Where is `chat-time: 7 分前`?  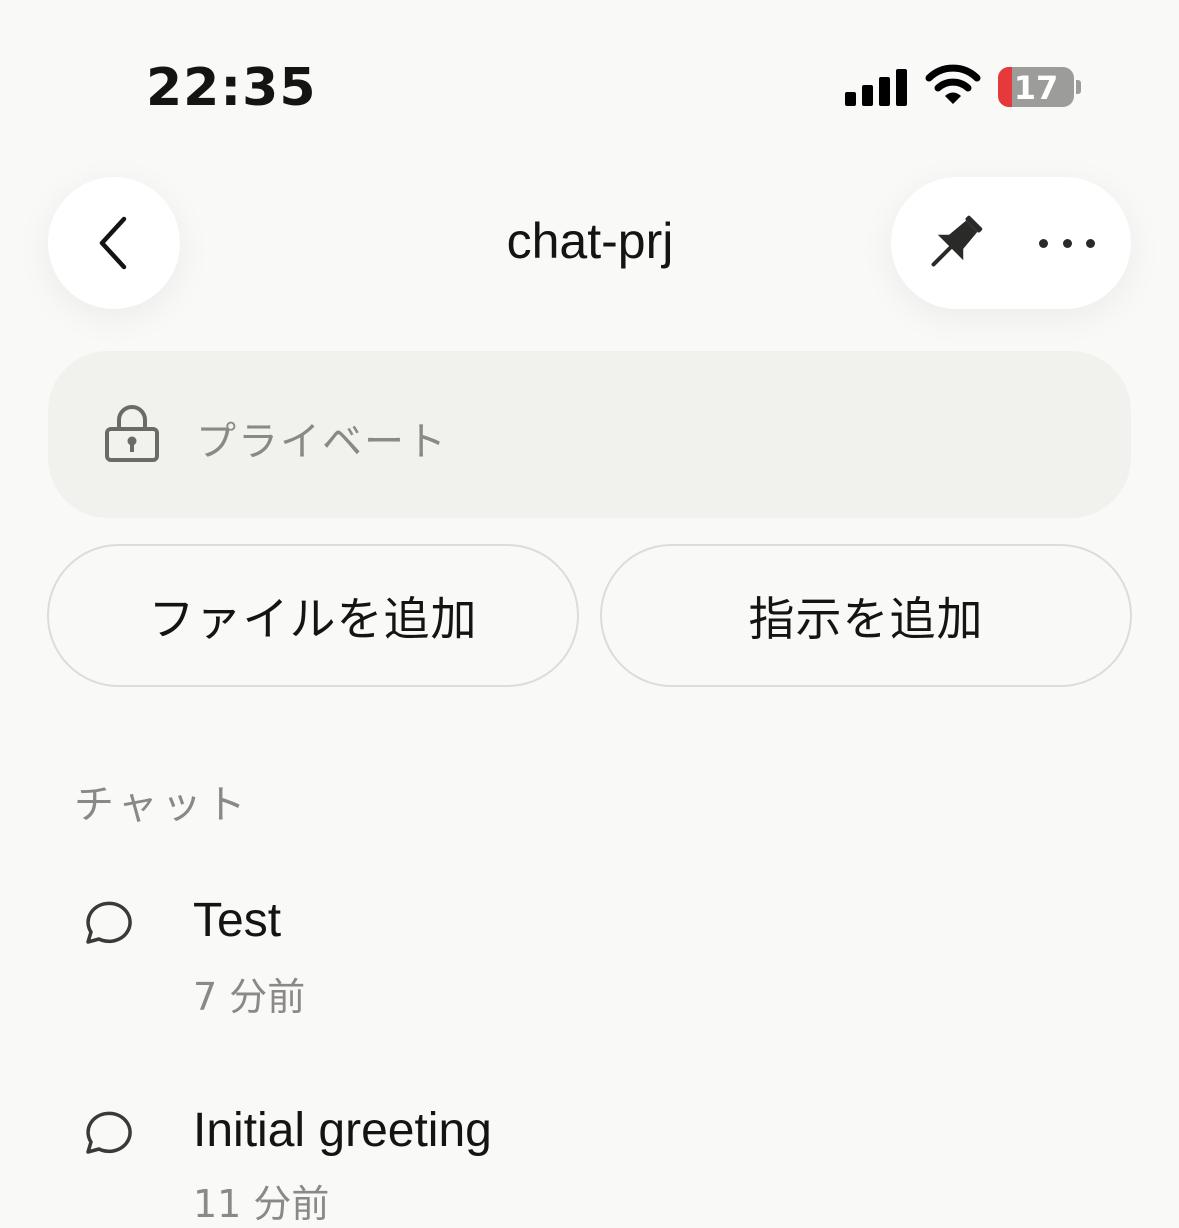
chat-time: 7 分前 is located at coordinates (249, 997).